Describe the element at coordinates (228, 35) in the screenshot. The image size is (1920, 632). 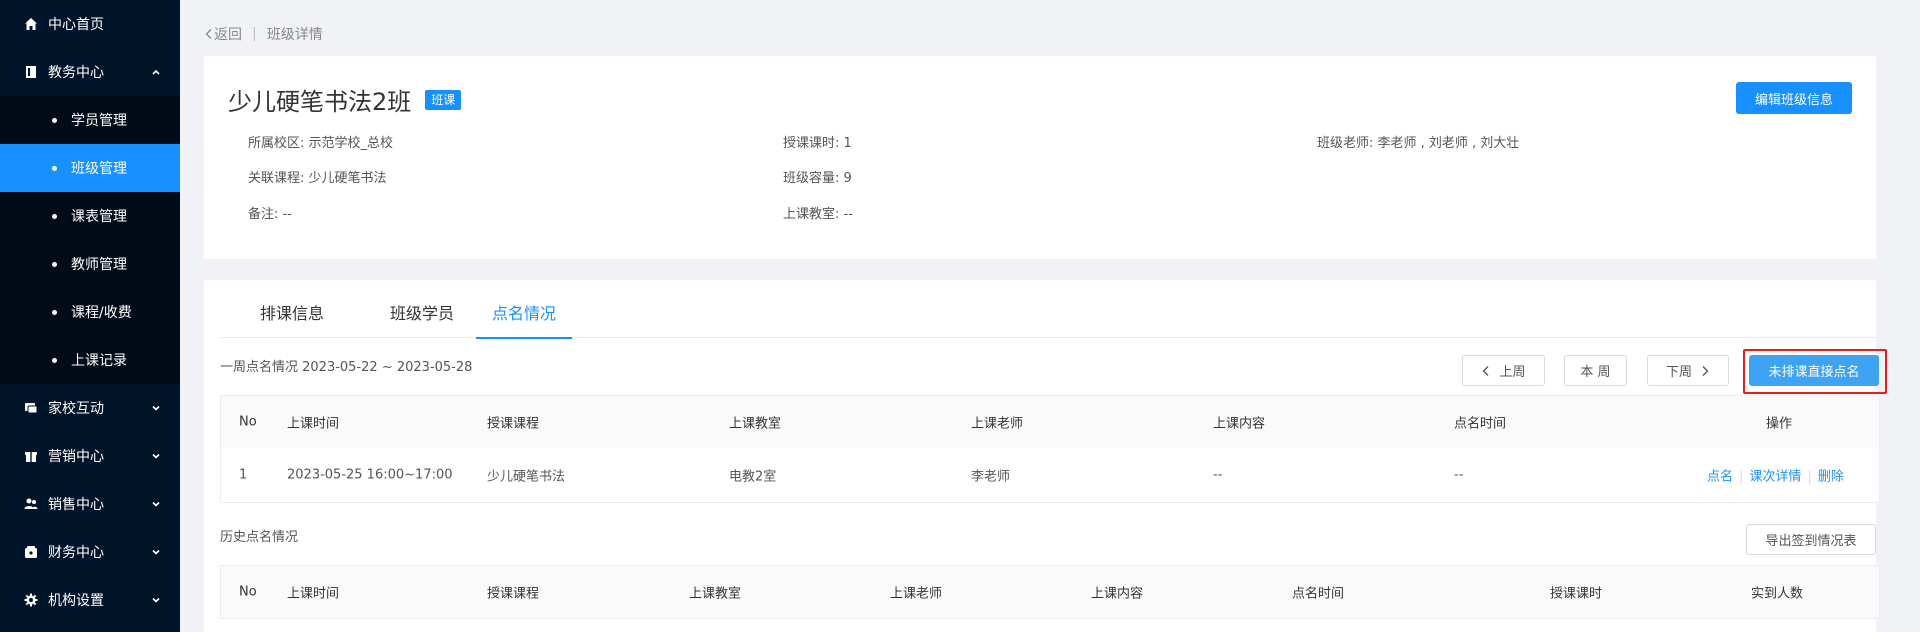
I see `back-label: 返回` at that location.